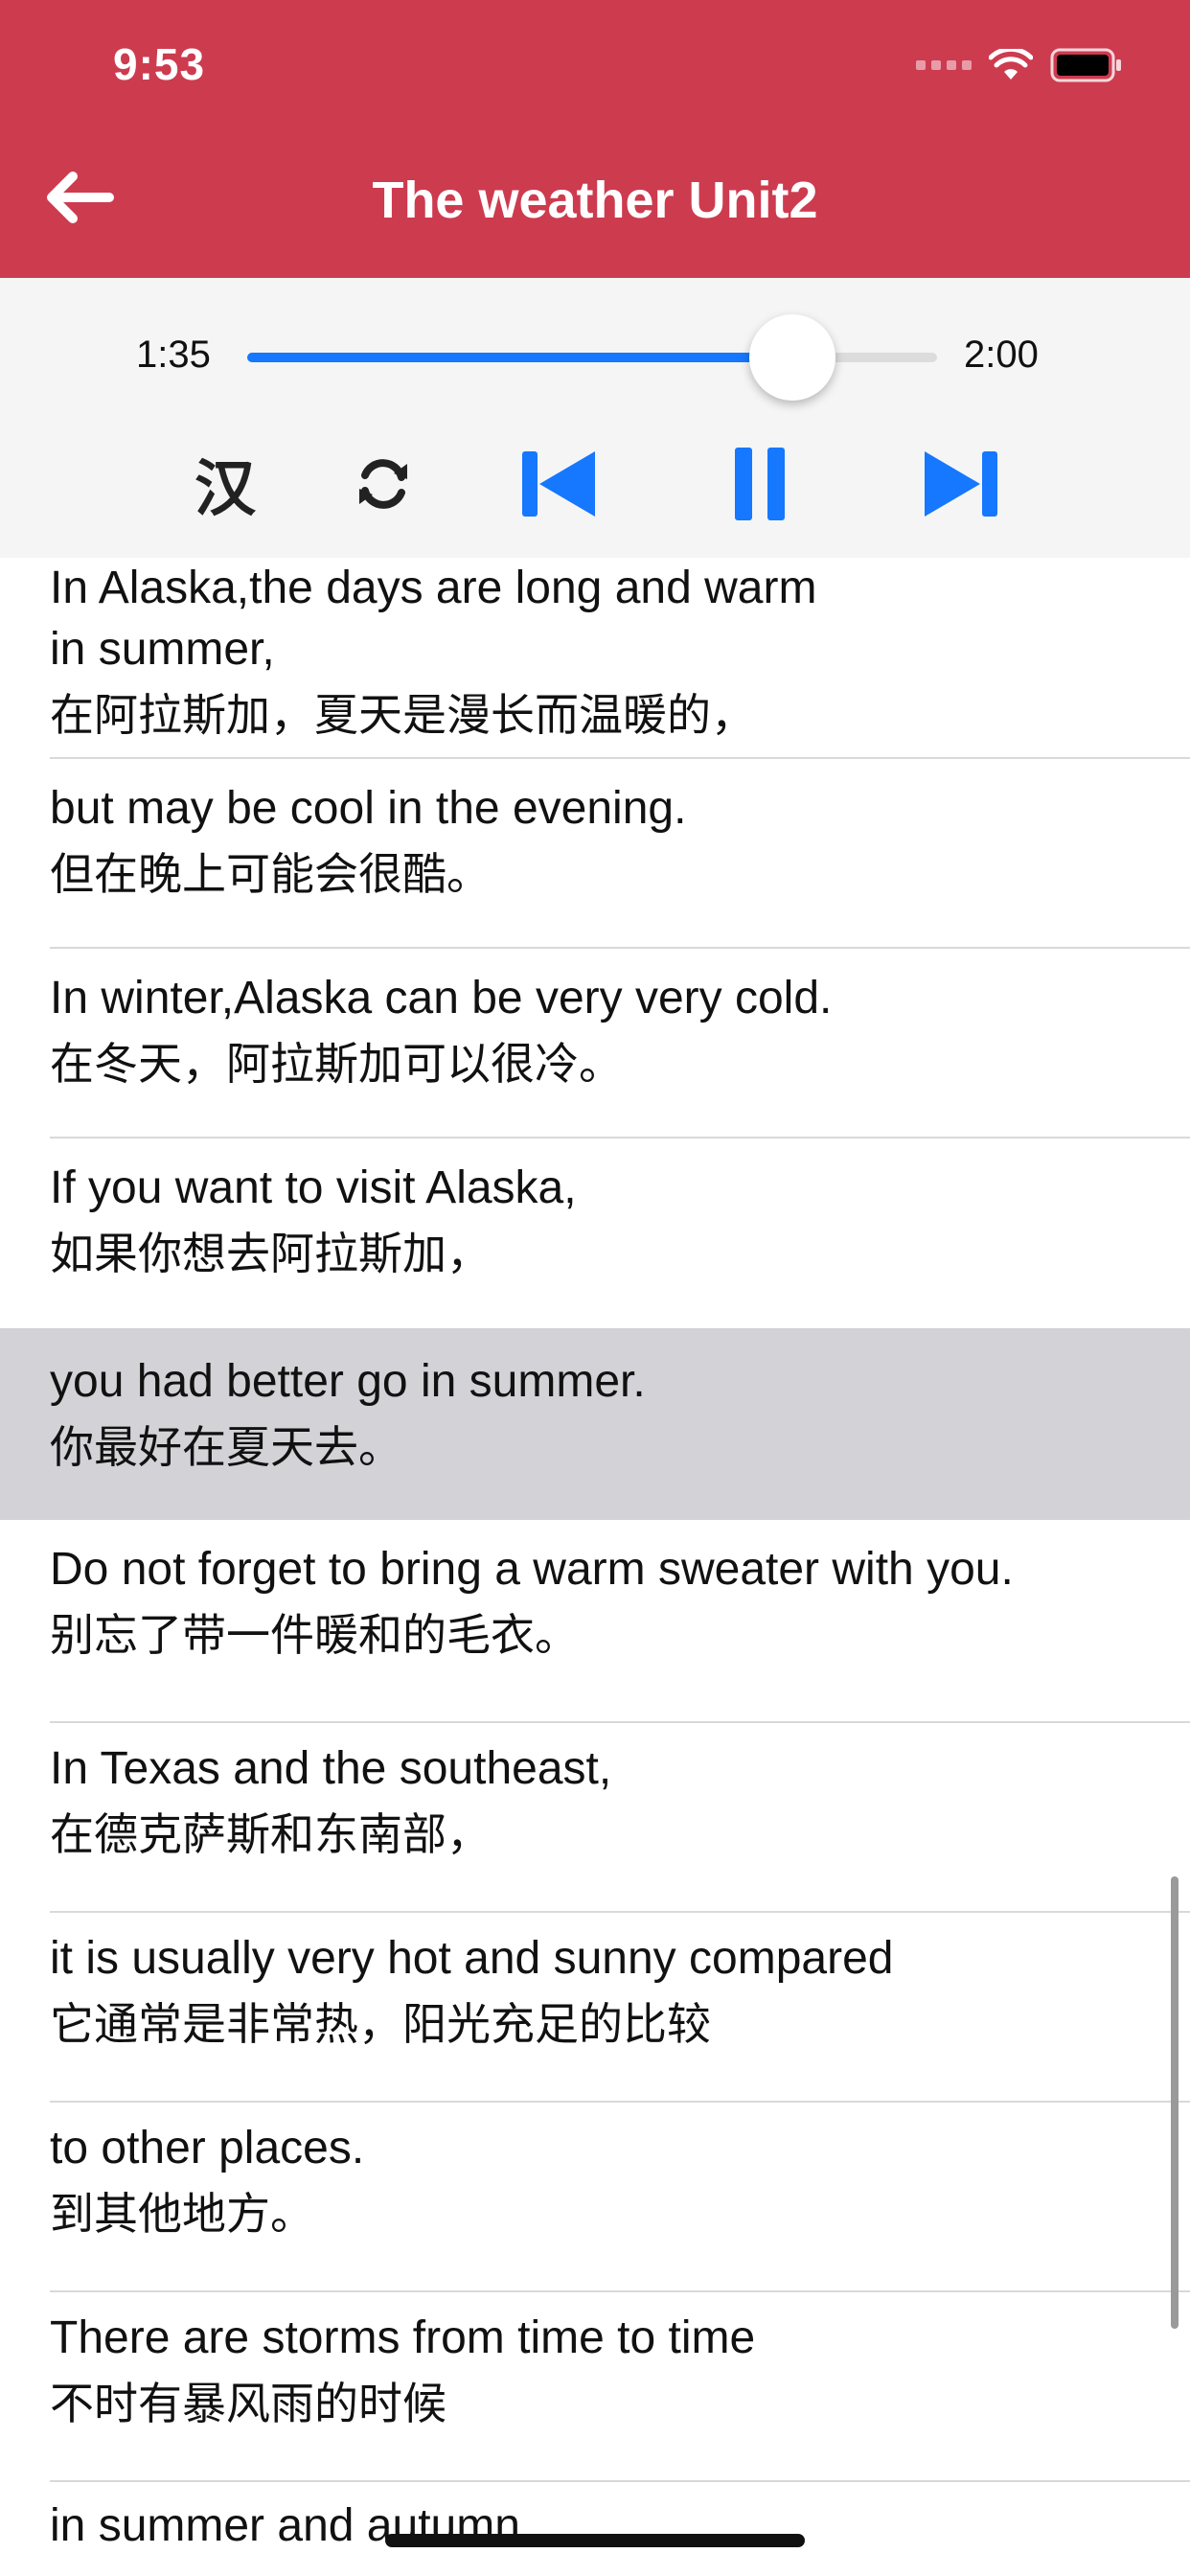 The height and width of the screenshot is (2576, 1190). I want to click on pause-button, so click(760, 484).